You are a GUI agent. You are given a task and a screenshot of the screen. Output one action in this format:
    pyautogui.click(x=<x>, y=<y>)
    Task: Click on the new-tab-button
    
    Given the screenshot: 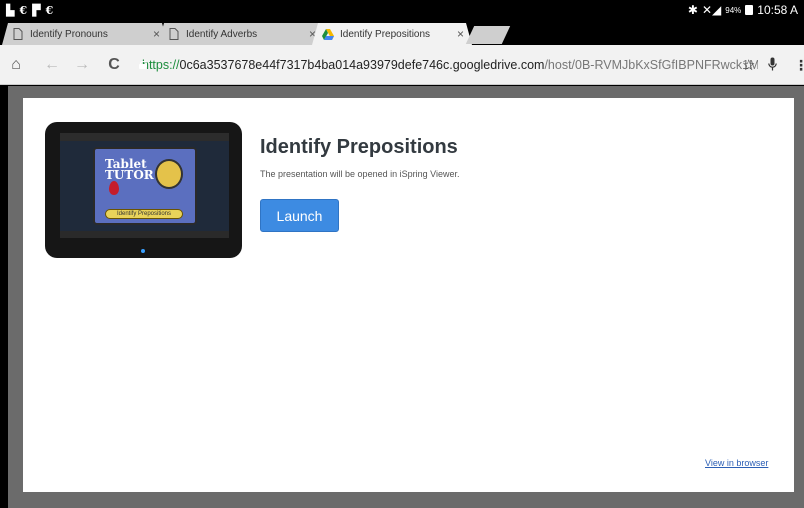 What is the action you would take?
    pyautogui.click(x=488, y=35)
    